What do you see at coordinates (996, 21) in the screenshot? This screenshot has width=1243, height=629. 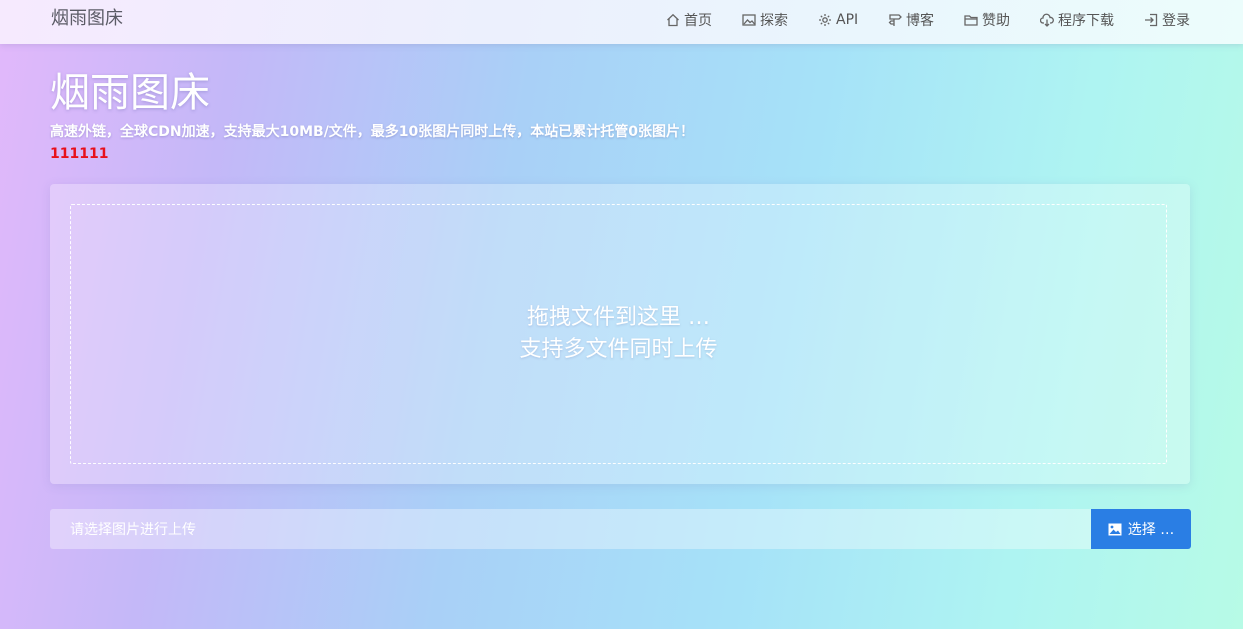 I see `nav-sponsor-label: 赞助` at bounding box center [996, 21].